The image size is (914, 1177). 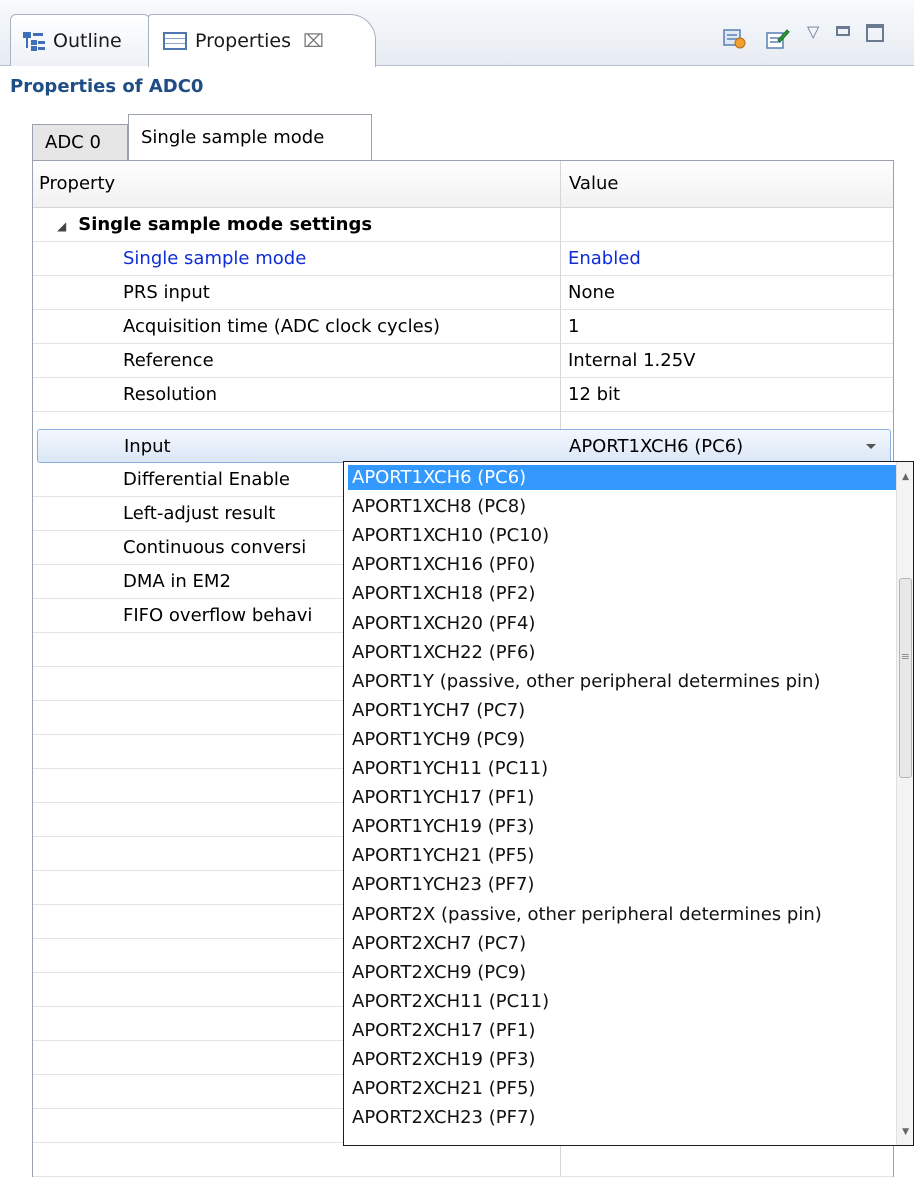 What do you see at coordinates (250, 137) in the screenshot?
I see `tab-single-sample-mode: Single sample mode` at bounding box center [250, 137].